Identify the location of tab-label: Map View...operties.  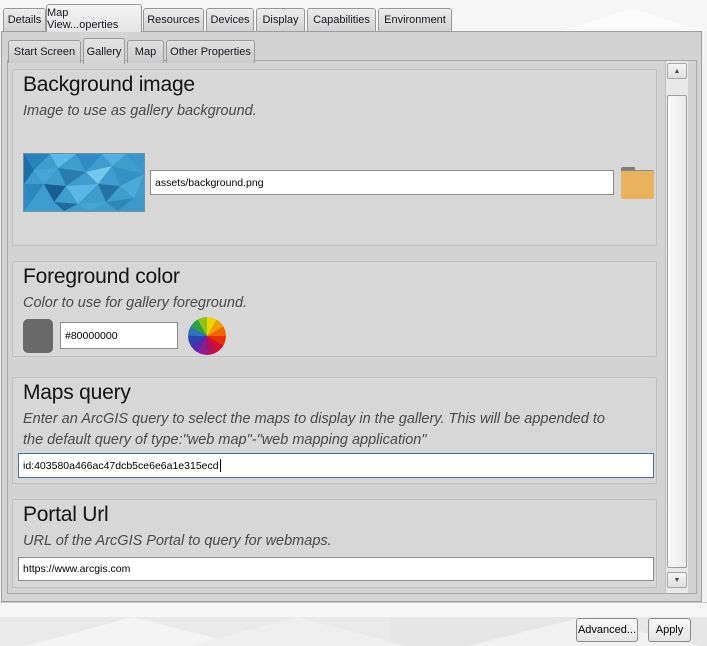
(83, 18).